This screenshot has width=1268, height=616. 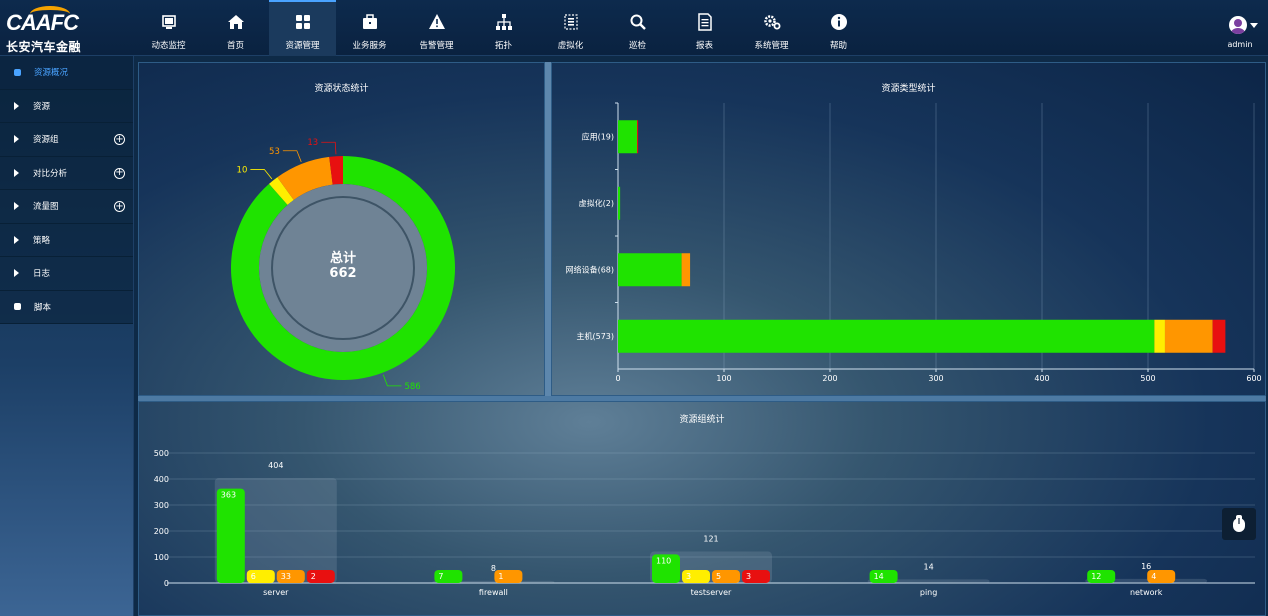 I want to click on grid-icon, so click(x=302, y=22).